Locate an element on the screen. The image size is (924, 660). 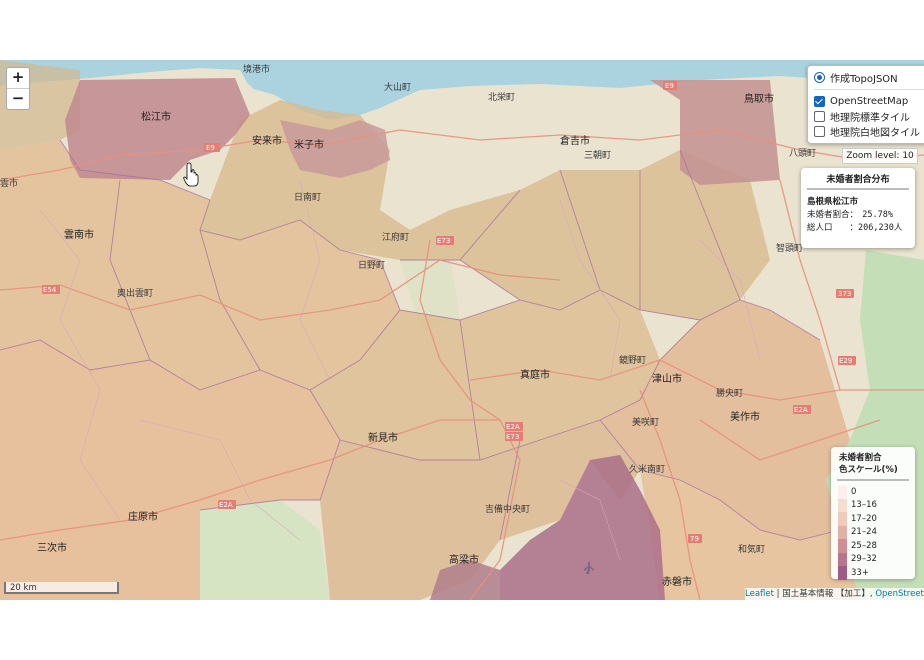
label-misaki: 美咲町 is located at coordinates (645, 422).